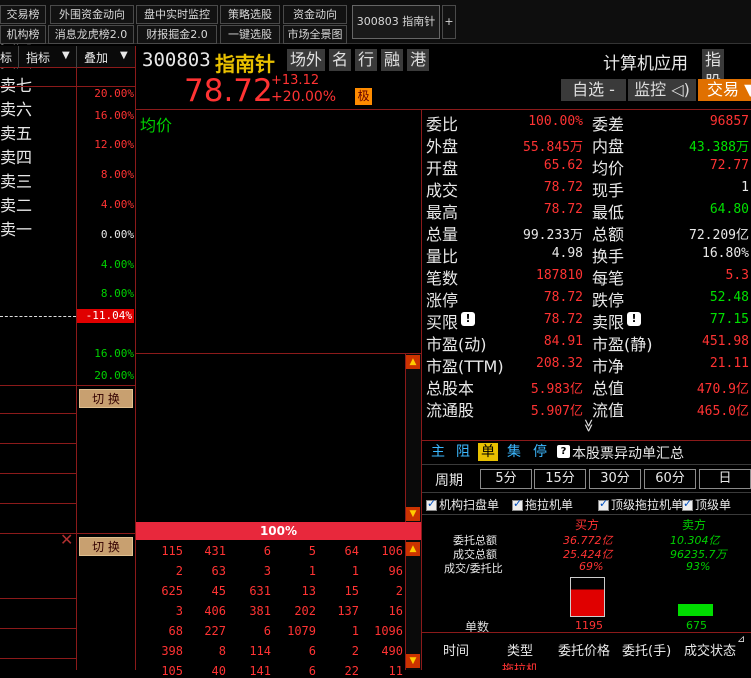 This screenshot has width=751, height=678. What do you see at coordinates (315, 14) in the screenshot?
I see `toolbar-button: 资金动向` at bounding box center [315, 14].